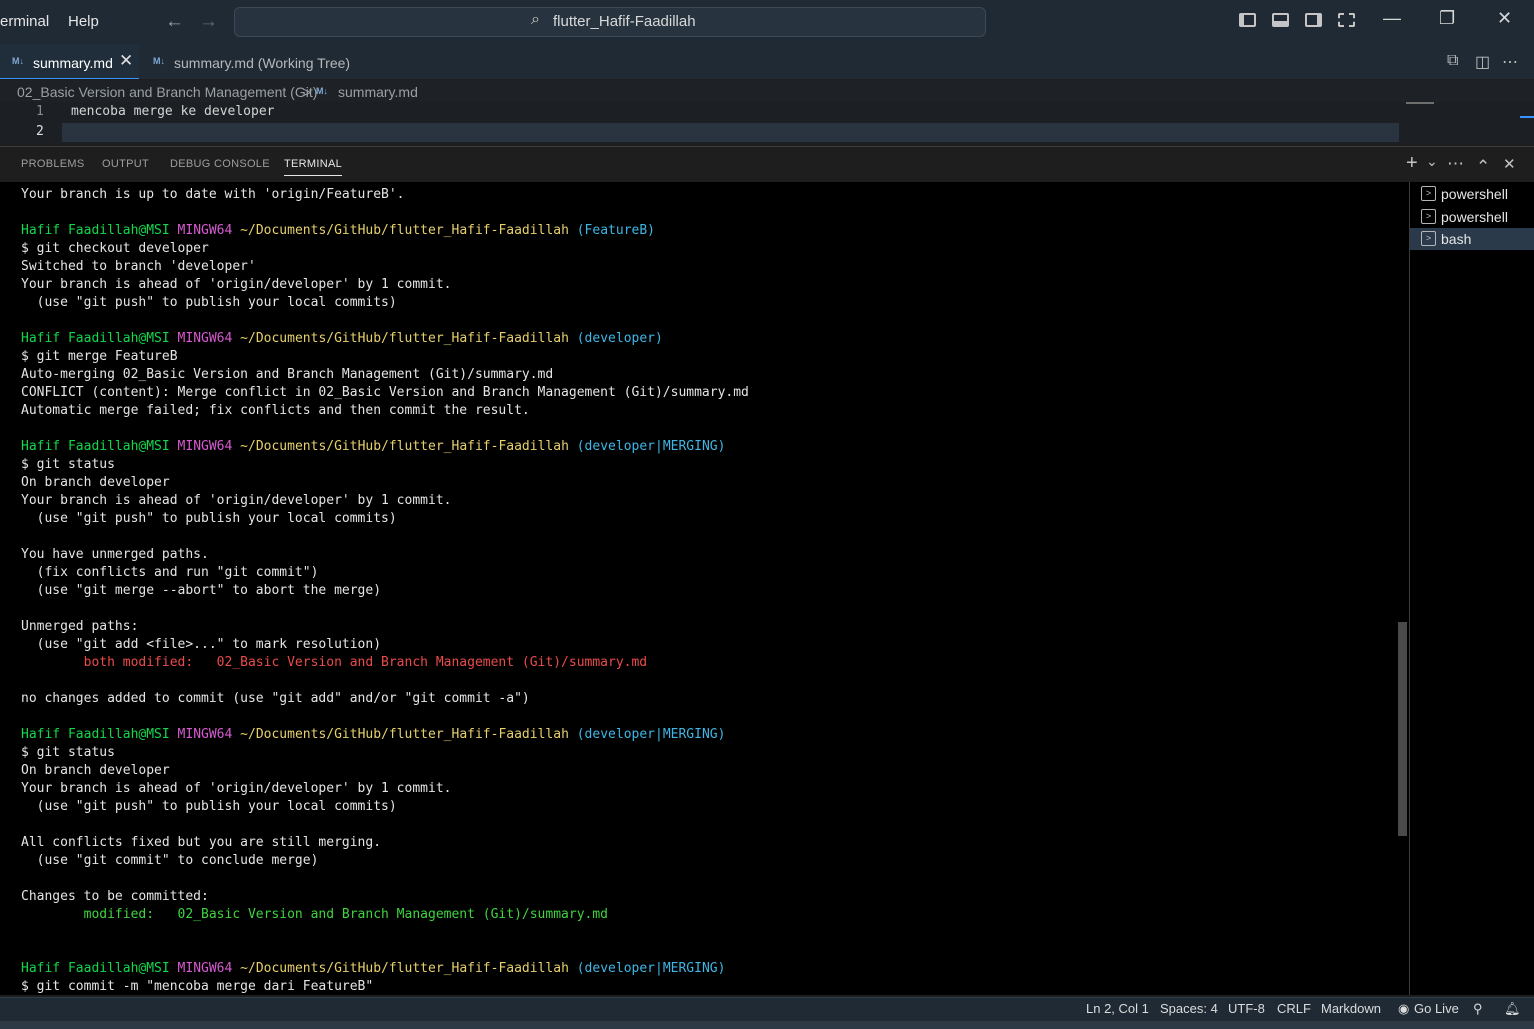 This screenshot has width=1534, height=1029. Describe the element at coordinates (69, 61) in the screenshot. I see `tab-summary-md: M↓ summary.md ✕` at that location.